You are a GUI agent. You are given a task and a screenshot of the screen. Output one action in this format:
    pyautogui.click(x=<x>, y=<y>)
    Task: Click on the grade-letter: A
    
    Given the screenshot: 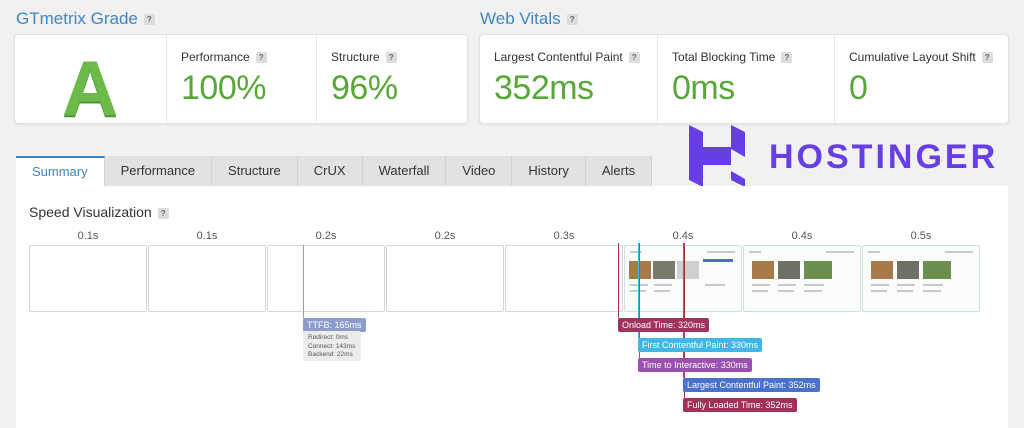 What is the action you would take?
    pyautogui.click(x=90, y=88)
    